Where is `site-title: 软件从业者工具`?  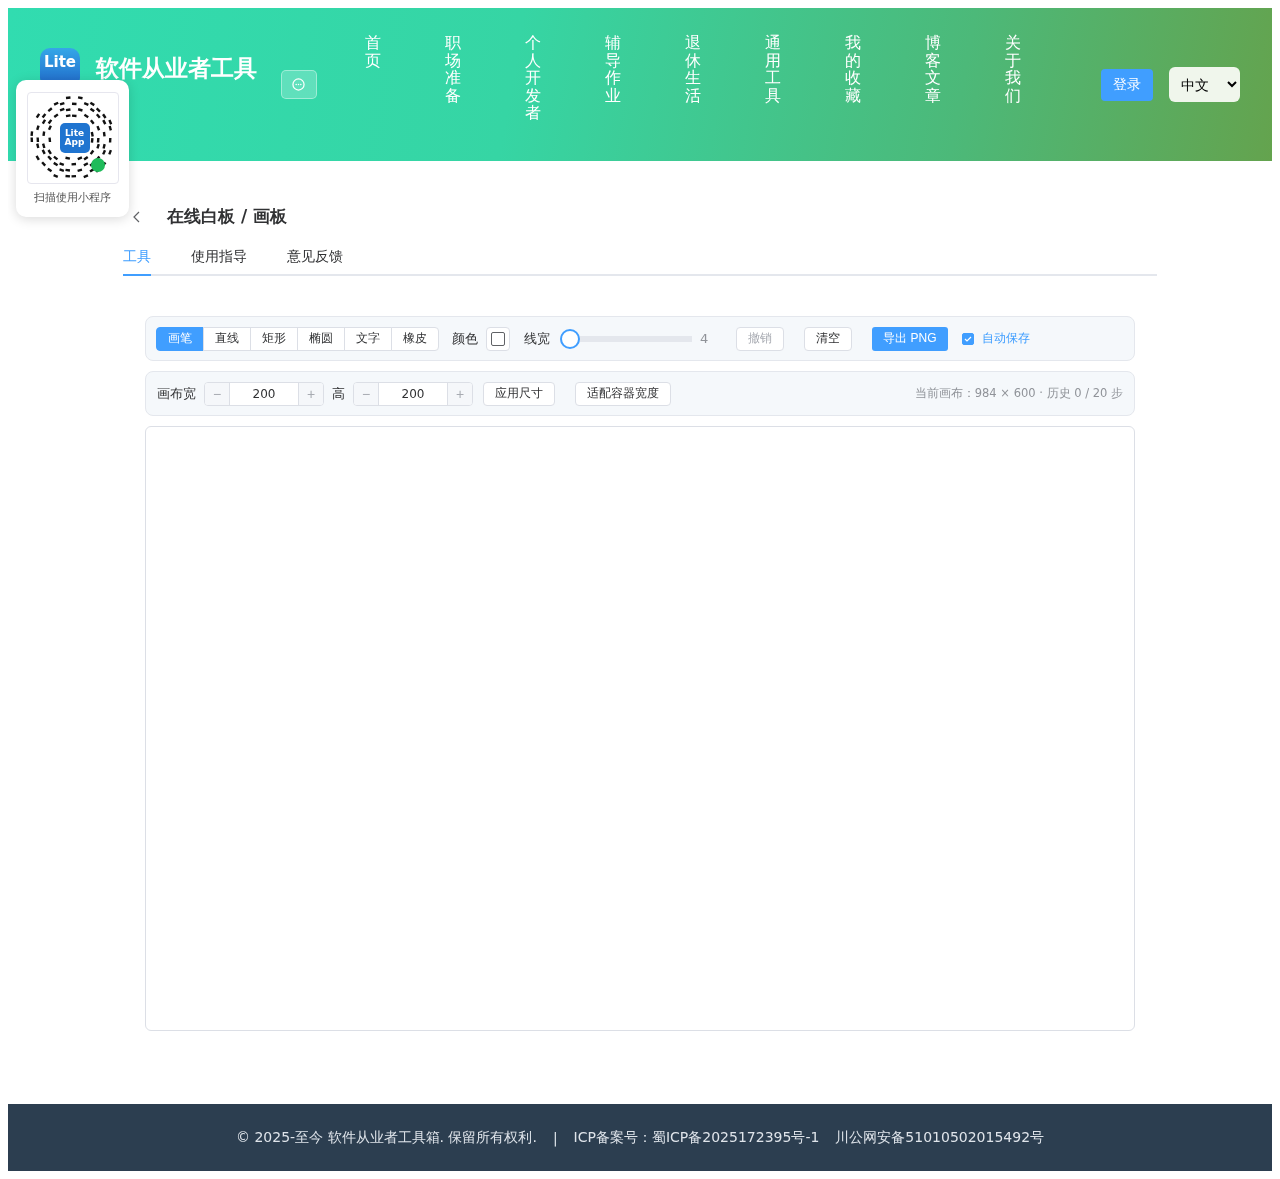
site-title: 软件从业者工具 is located at coordinates (176, 68).